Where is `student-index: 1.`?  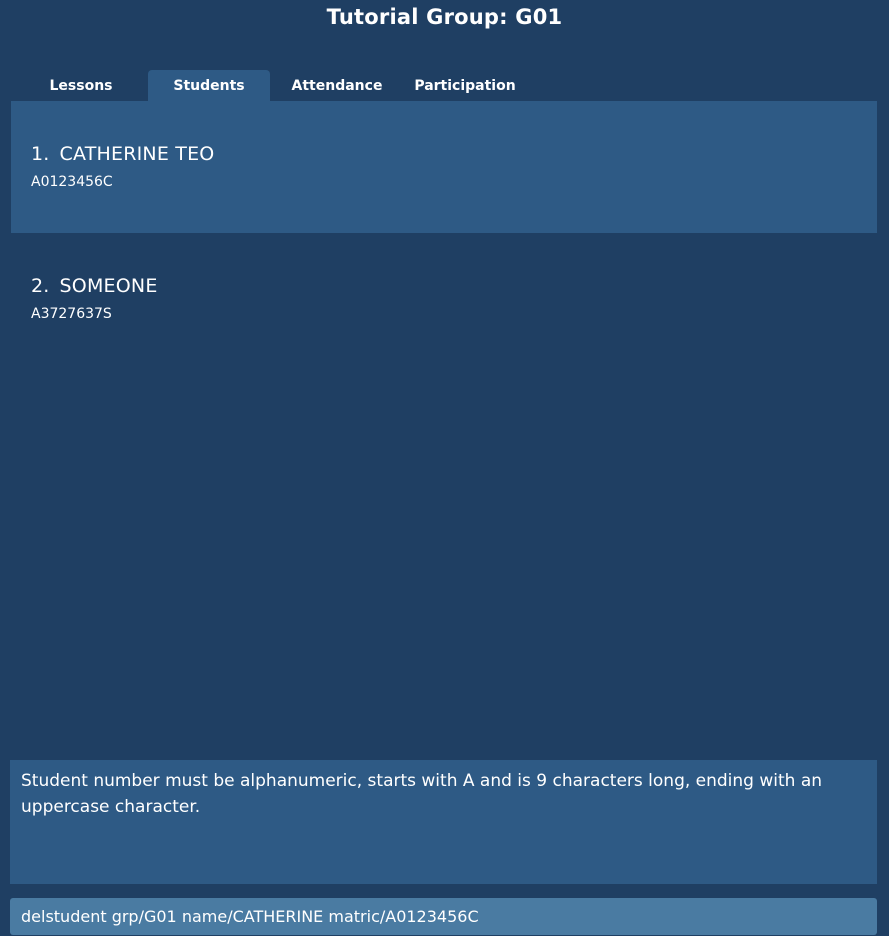
student-index: 1. is located at coordinates (40, 154).